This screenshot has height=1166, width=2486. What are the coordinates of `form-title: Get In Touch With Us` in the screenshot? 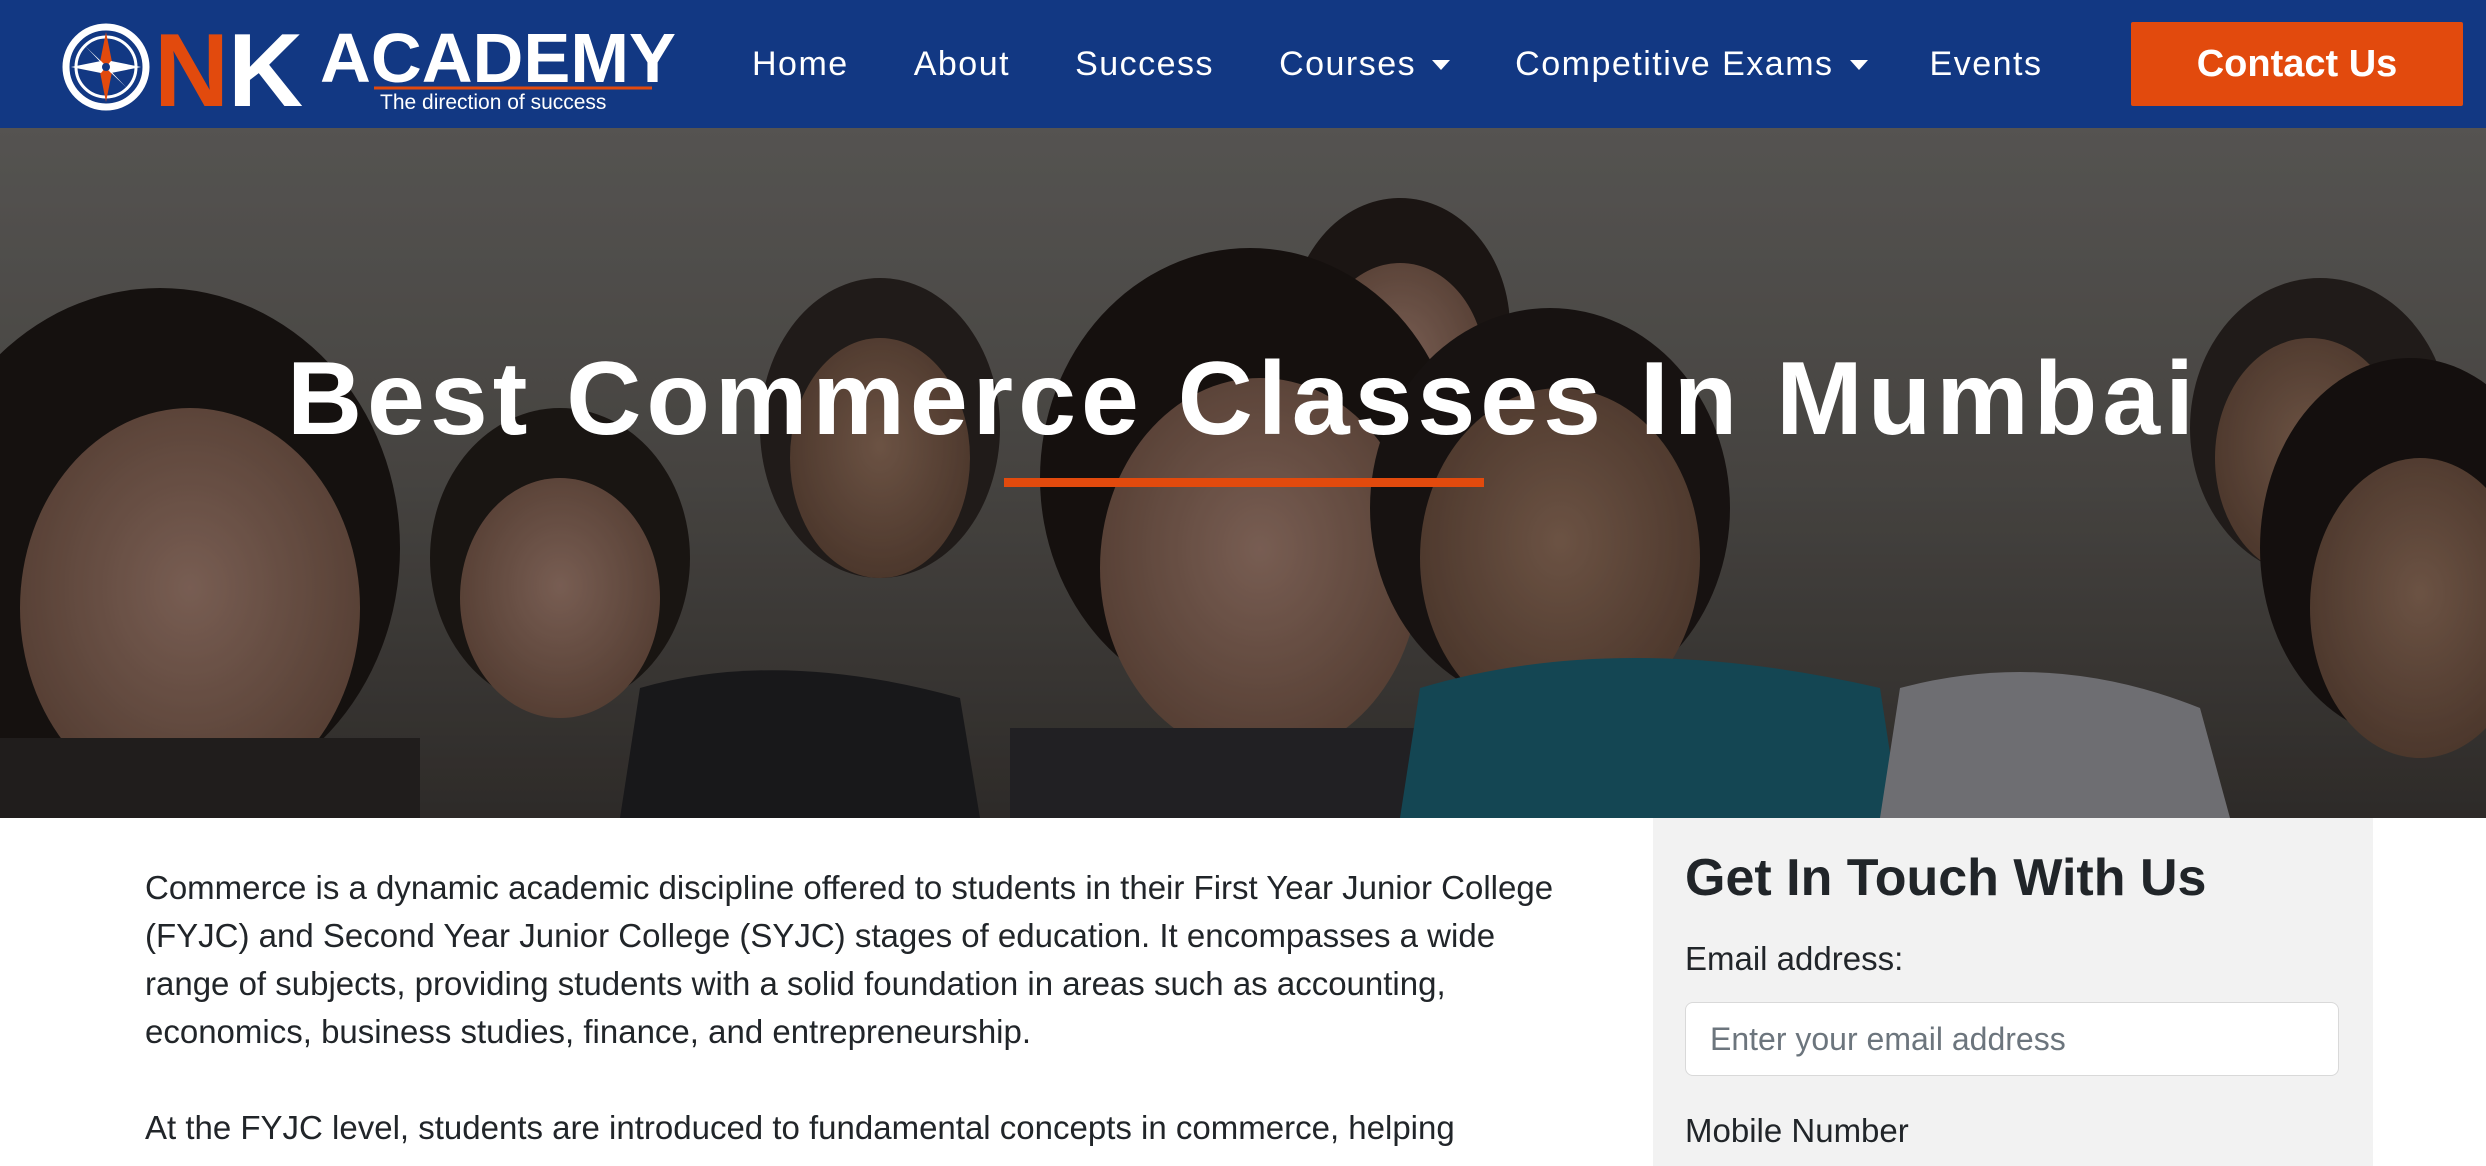 It's located at (1946, 878).